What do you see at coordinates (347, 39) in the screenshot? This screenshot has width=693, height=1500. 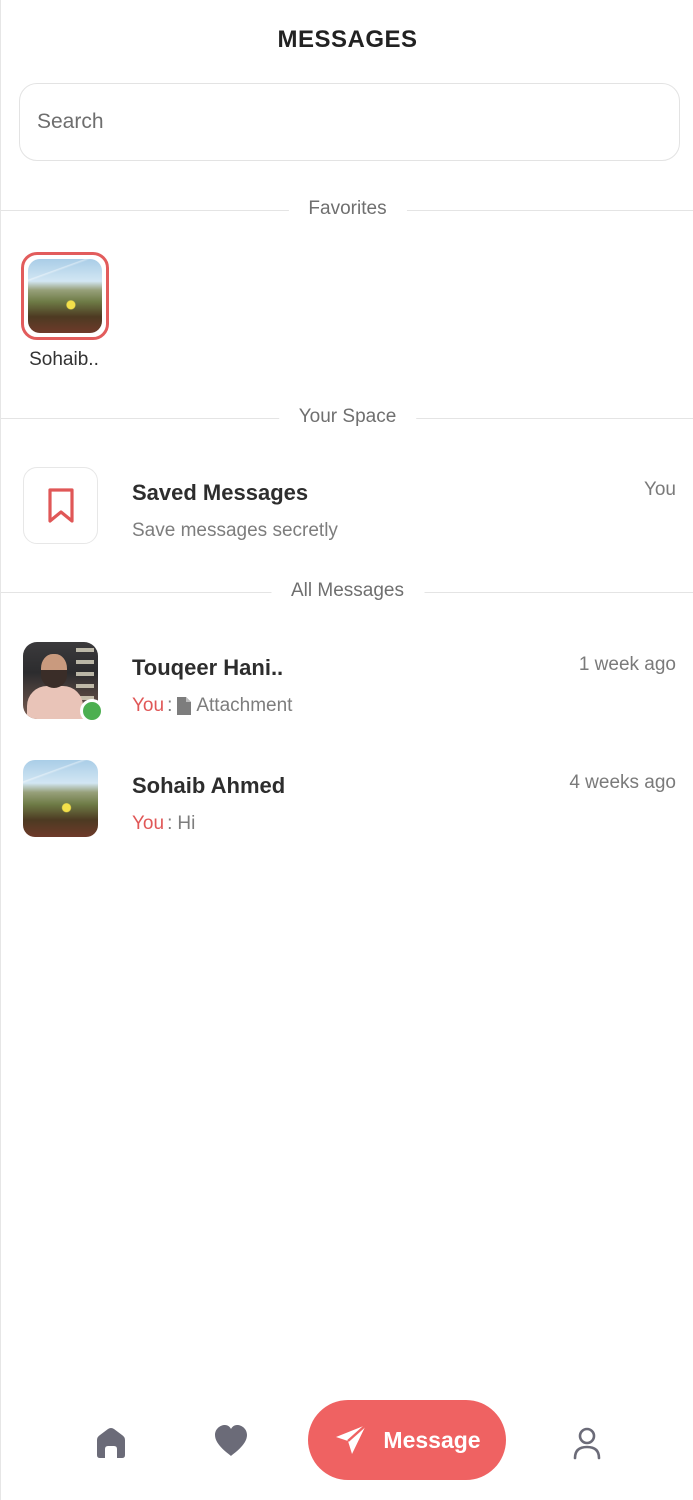 I see `page-title: MESSAGES` at bounding box center [347, 39].